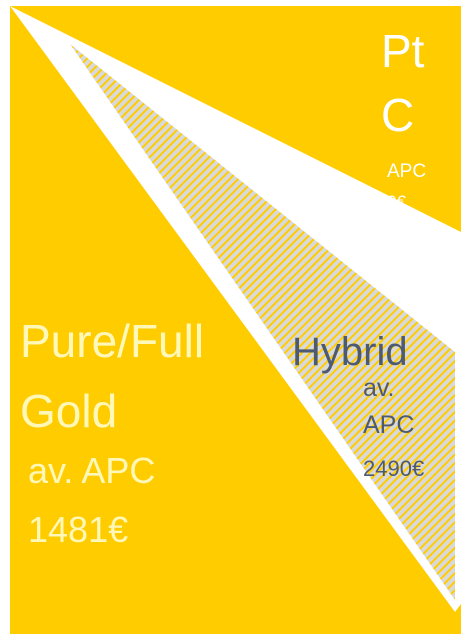 The width and height of the screenshot is (468, 642). Describe the element at coordinates (398, 115) in the screenshot. I see `platinum-title-line2: C` at that location.